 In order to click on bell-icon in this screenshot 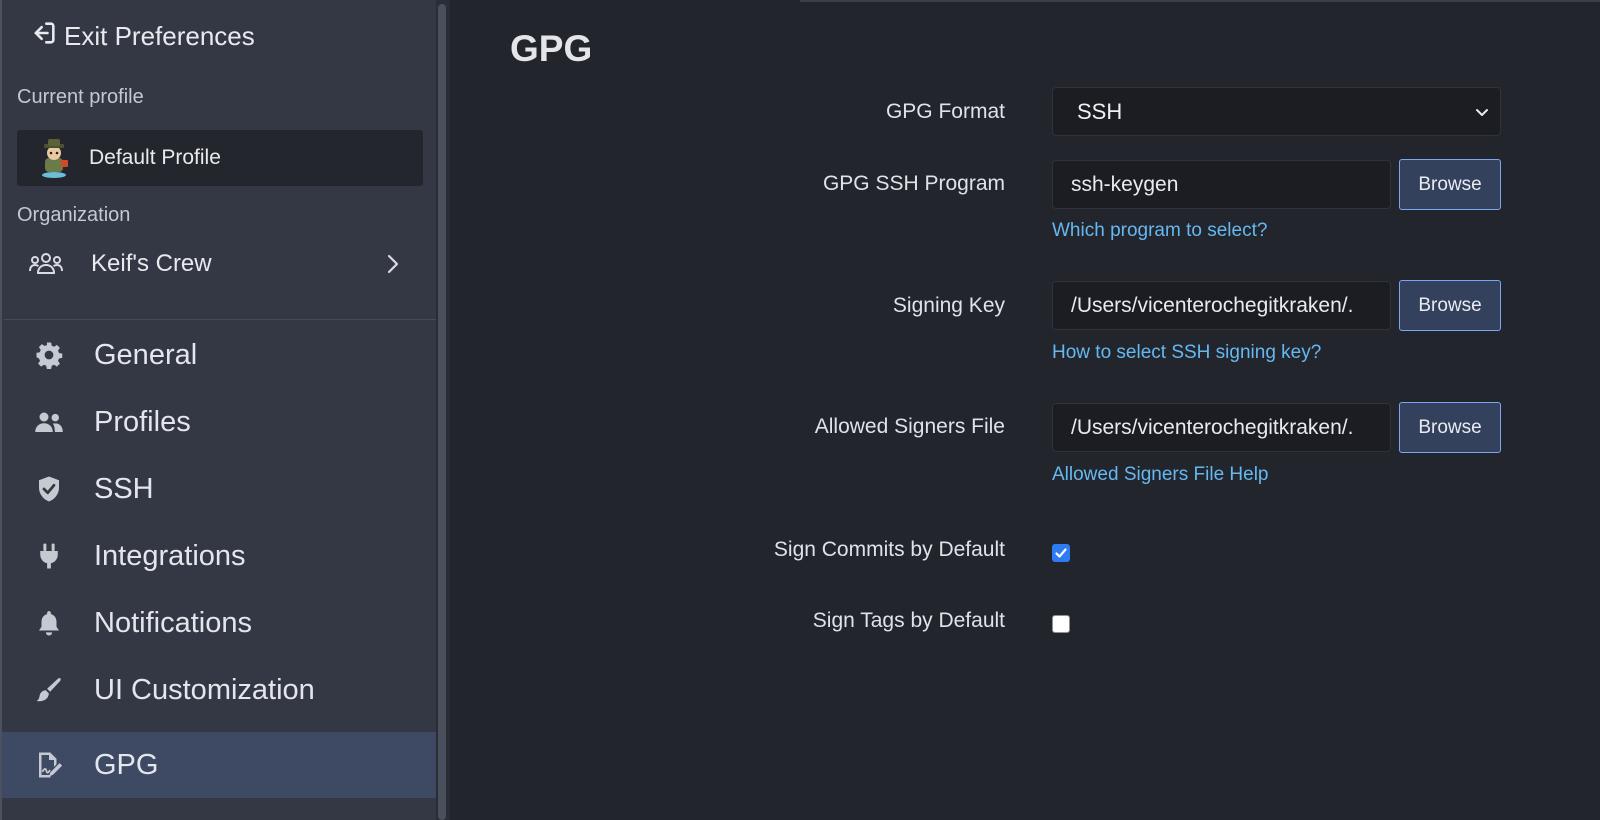, I will do `click(49, 623)`.